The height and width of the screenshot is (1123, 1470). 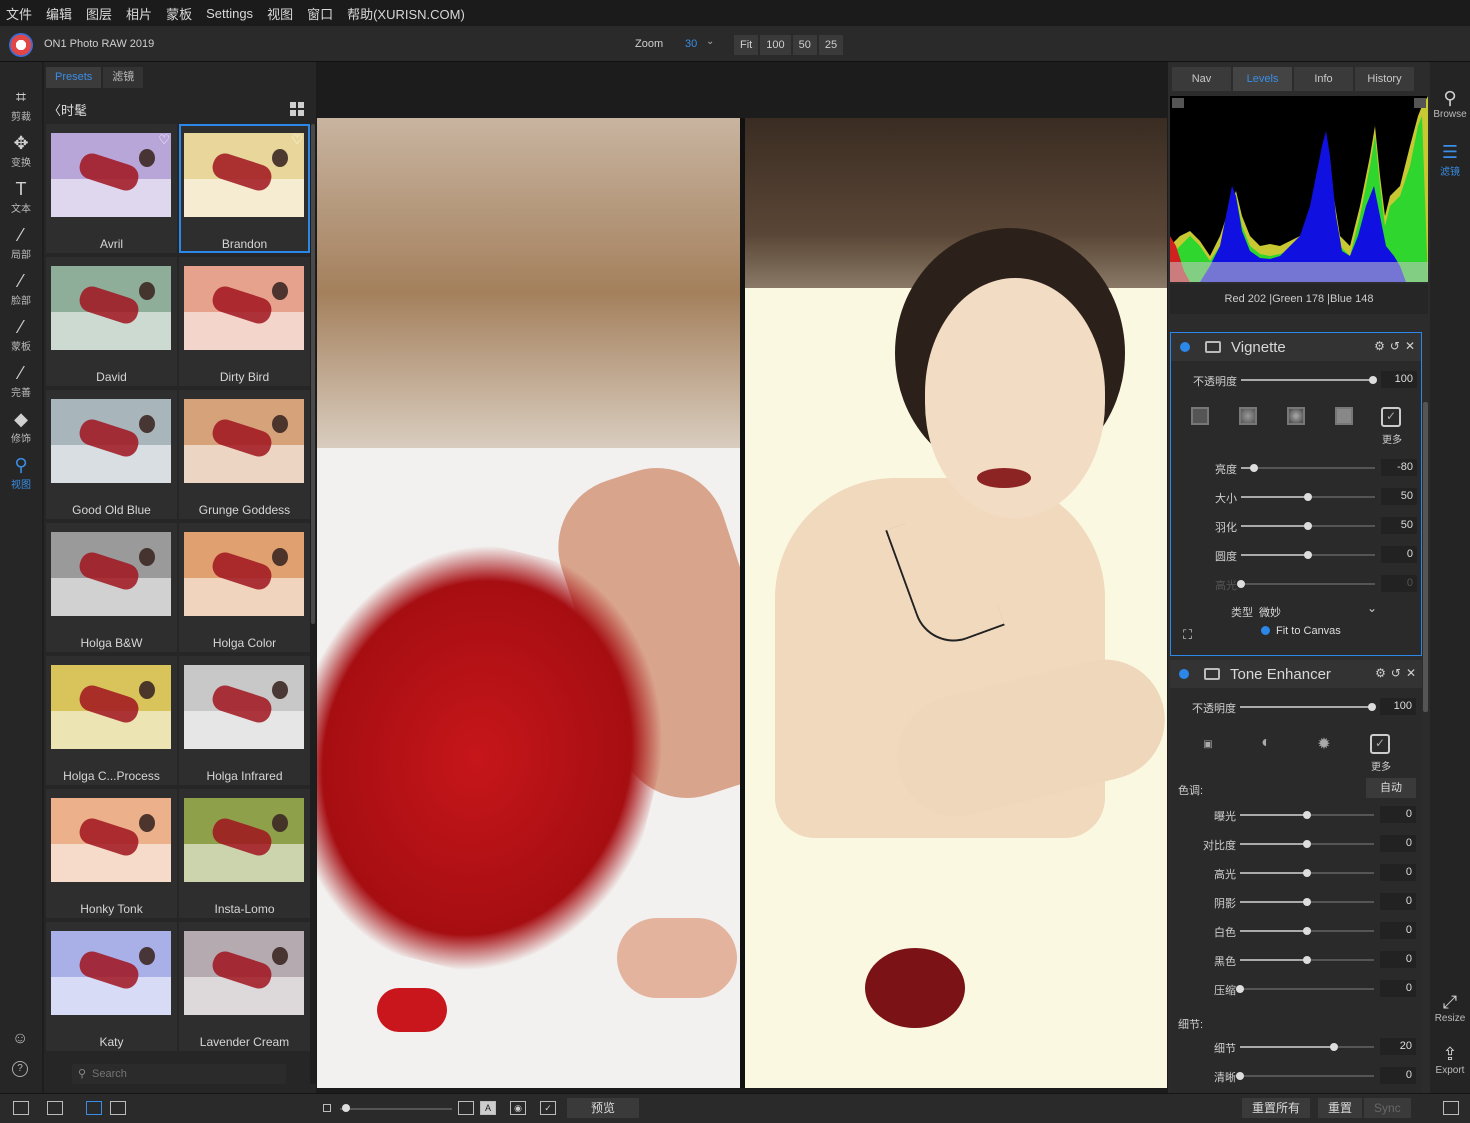 I want to click on preset-thumbnail: David, so click(x=111, y=321).